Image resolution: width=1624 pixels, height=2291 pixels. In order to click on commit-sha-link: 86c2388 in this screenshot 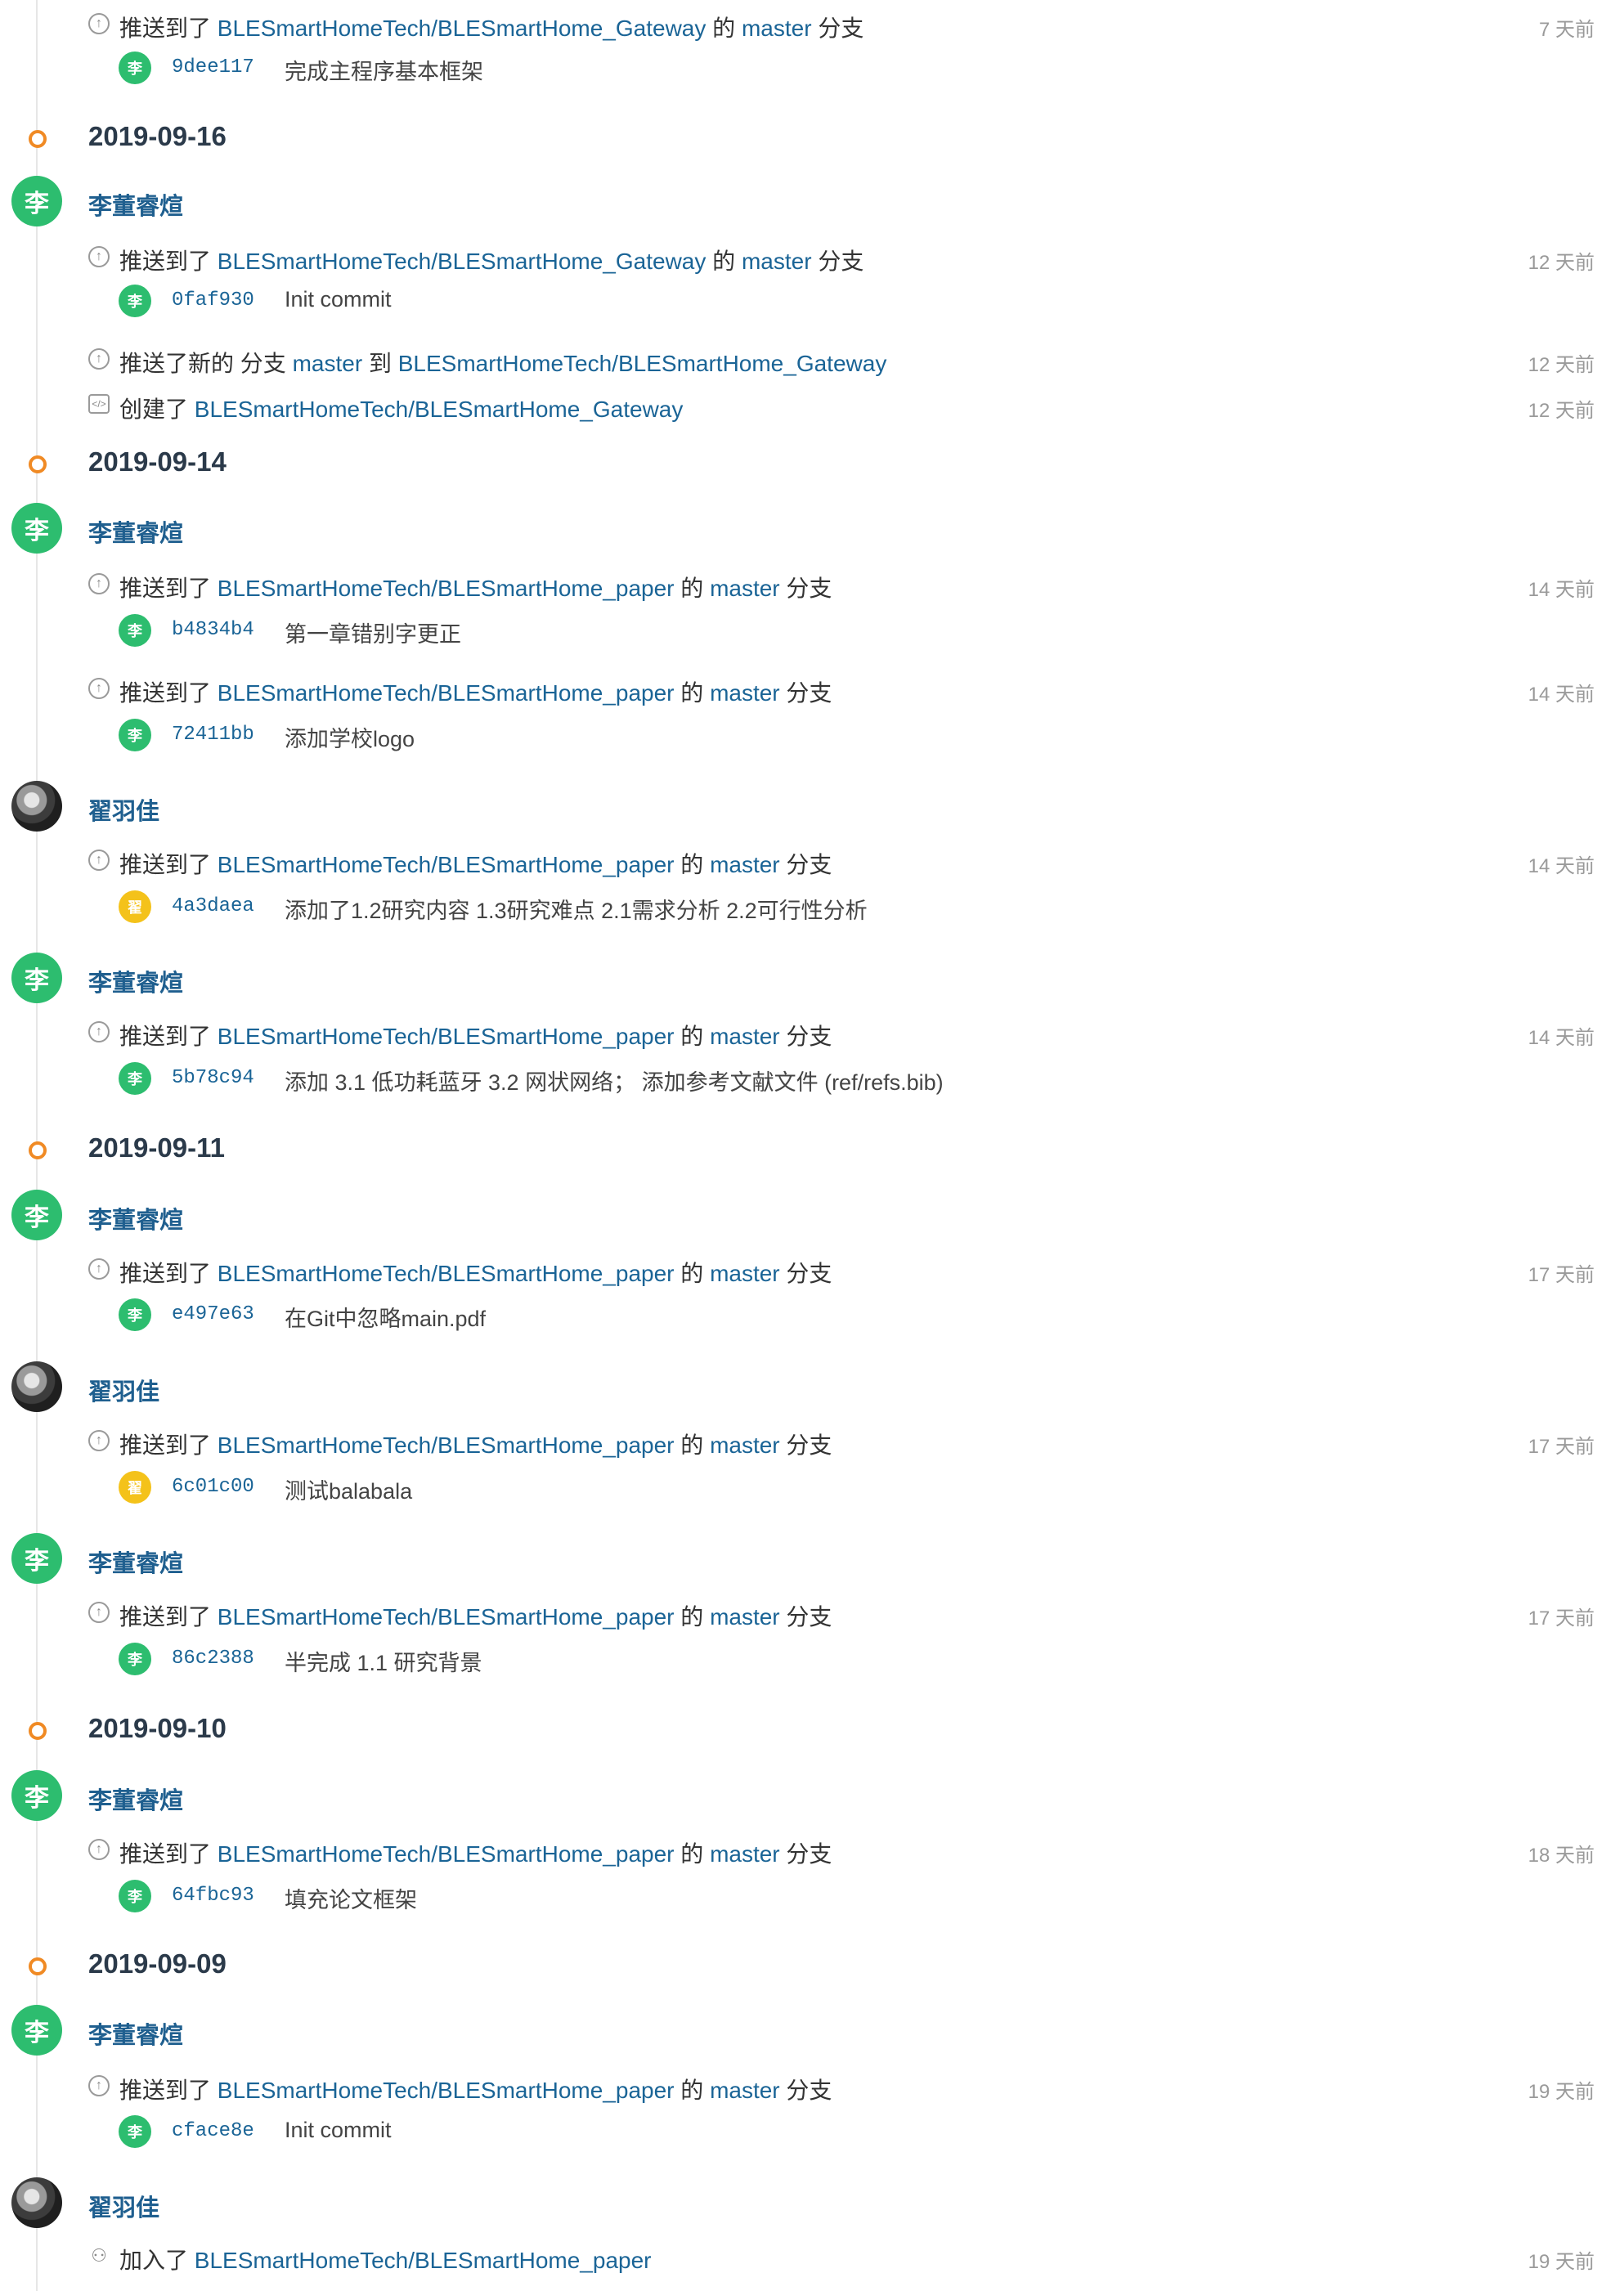, I will do `click(213, 1659)`.